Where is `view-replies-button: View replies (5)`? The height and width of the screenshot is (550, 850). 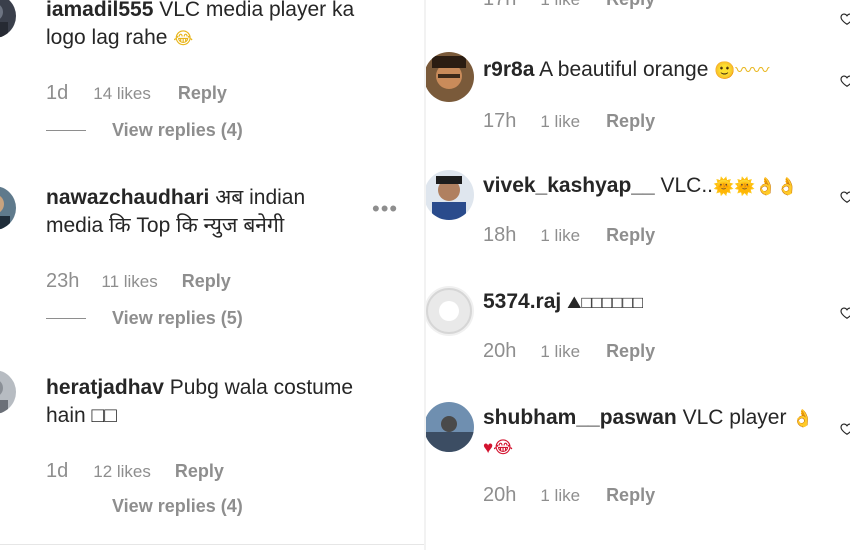 view-replies-button: View replies (5) is located at coordinates (144, 318).